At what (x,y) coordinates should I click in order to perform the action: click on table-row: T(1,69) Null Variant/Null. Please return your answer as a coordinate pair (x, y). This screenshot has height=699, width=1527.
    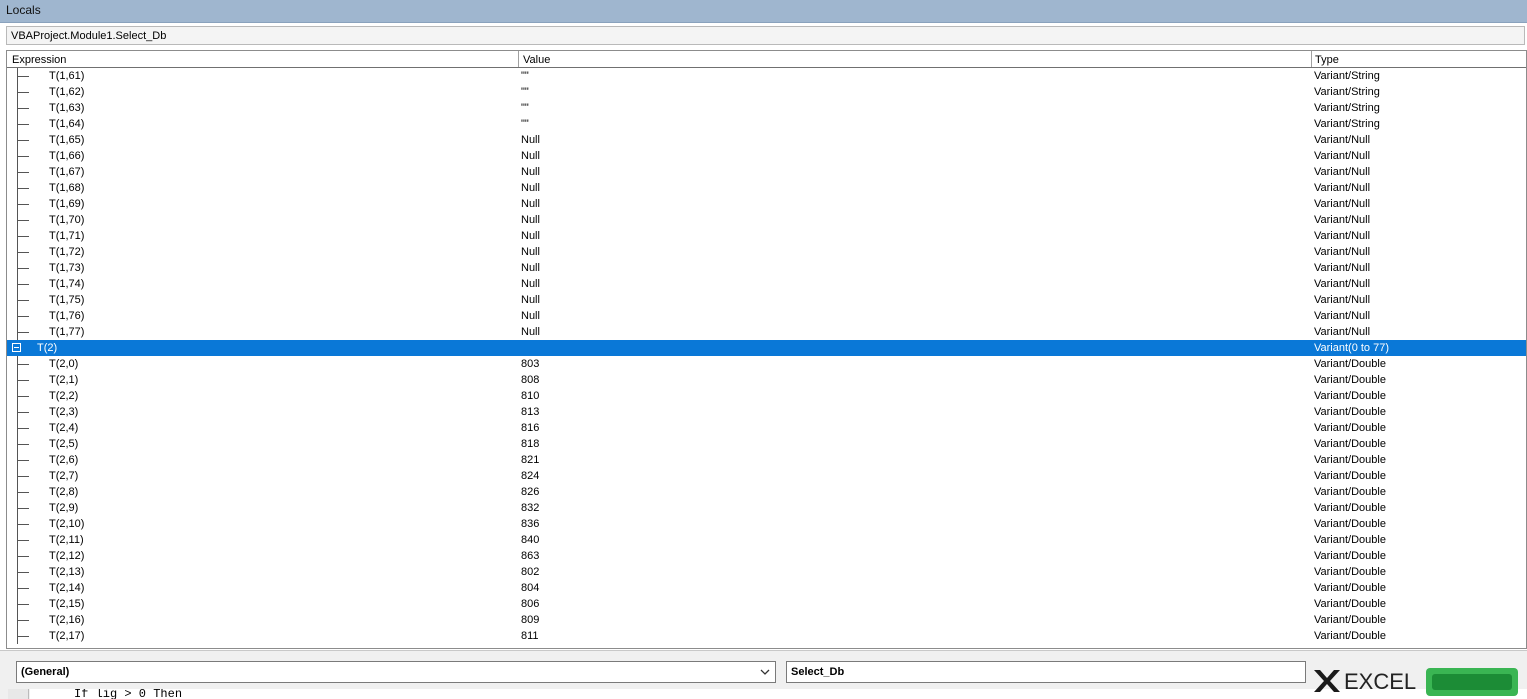
    Looking at the image, I should click on (766, 204).